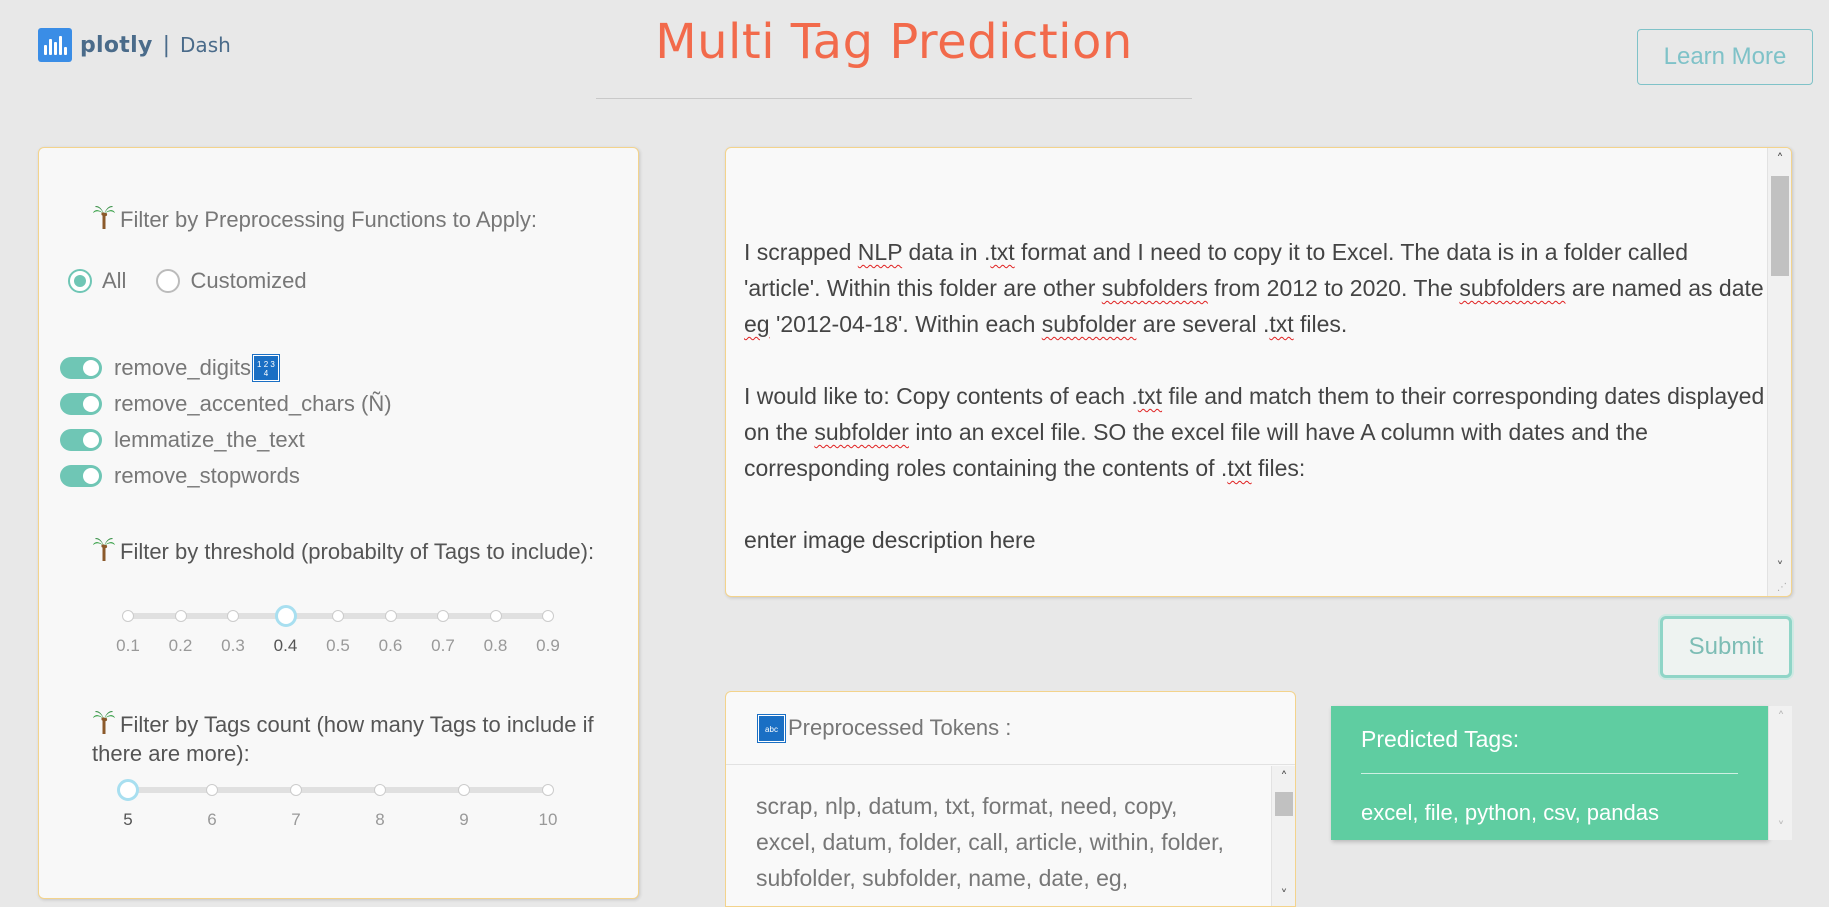 This screenshot has height=907, width=1829. I want to click on toggle-row-remove-digits: remove_digits 1 2 3 4, so click(226, 368).